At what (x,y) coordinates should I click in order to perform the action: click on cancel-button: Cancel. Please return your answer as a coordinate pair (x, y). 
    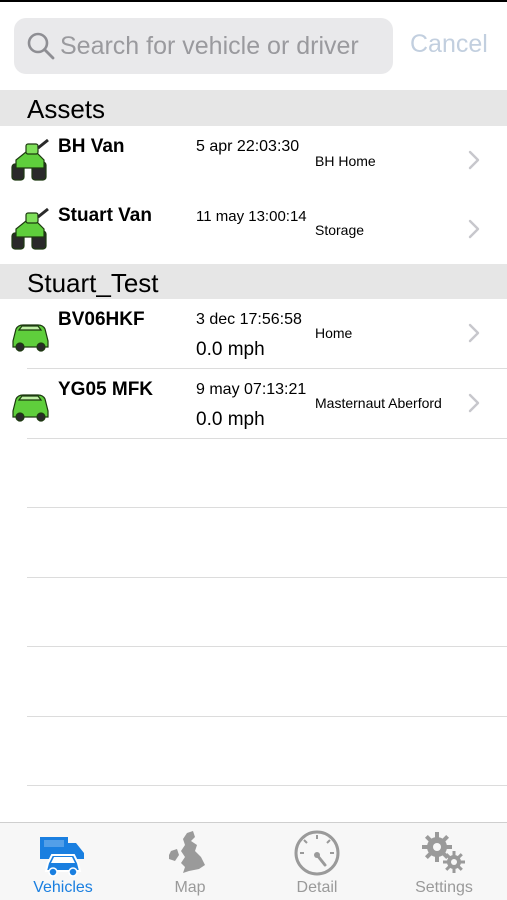
    Looking at the image, I should click on (449, 44).